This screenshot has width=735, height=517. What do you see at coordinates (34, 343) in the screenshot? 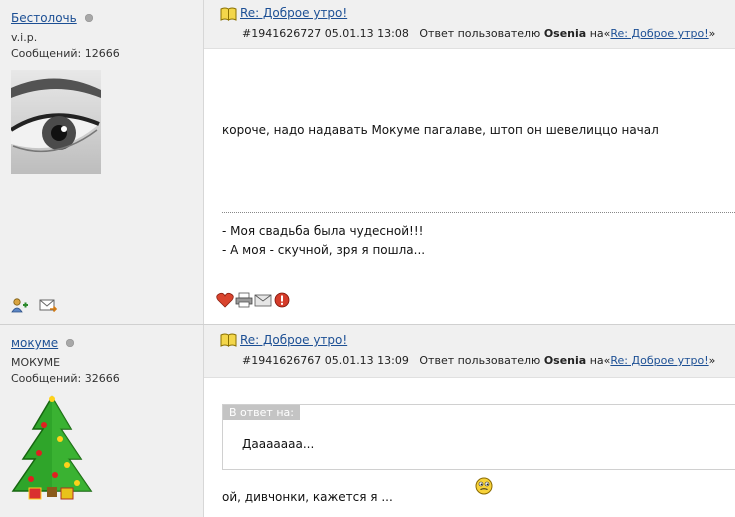
I see `username-link: мокуме` at bounding box center [34, 343].